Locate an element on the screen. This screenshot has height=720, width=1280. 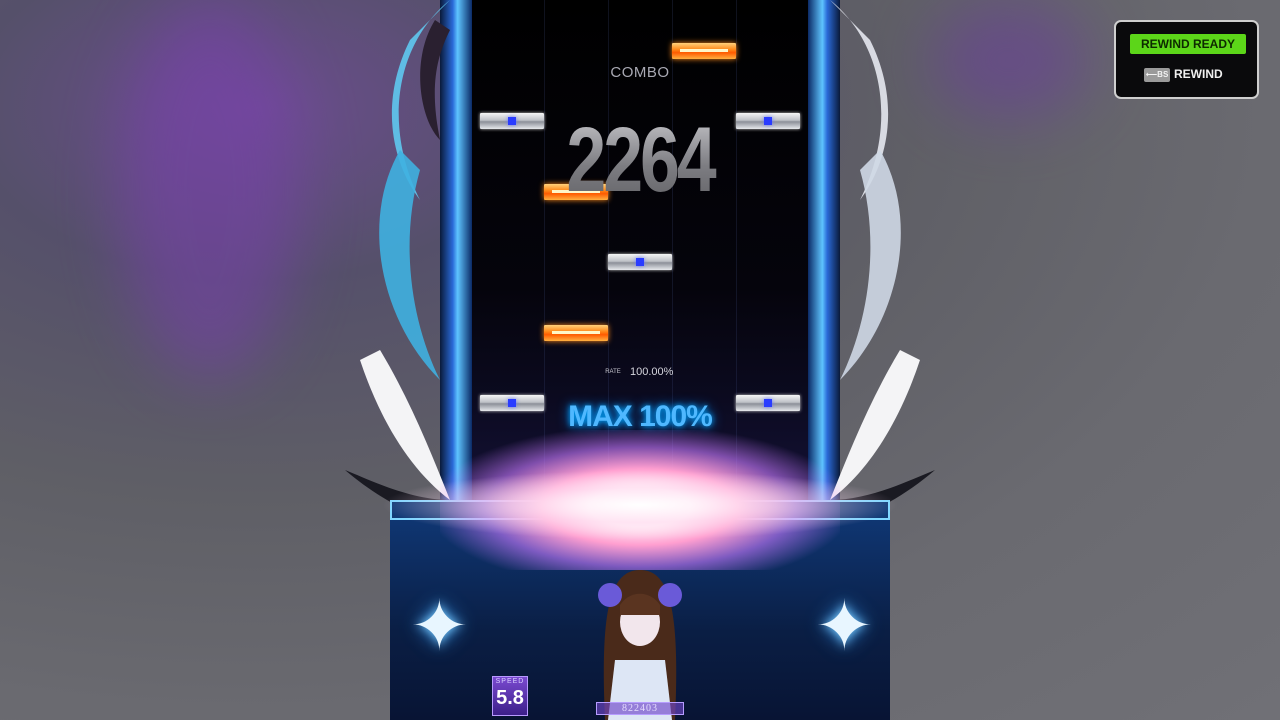
speed-value: 5.8 is located at coordinates (510, 698).